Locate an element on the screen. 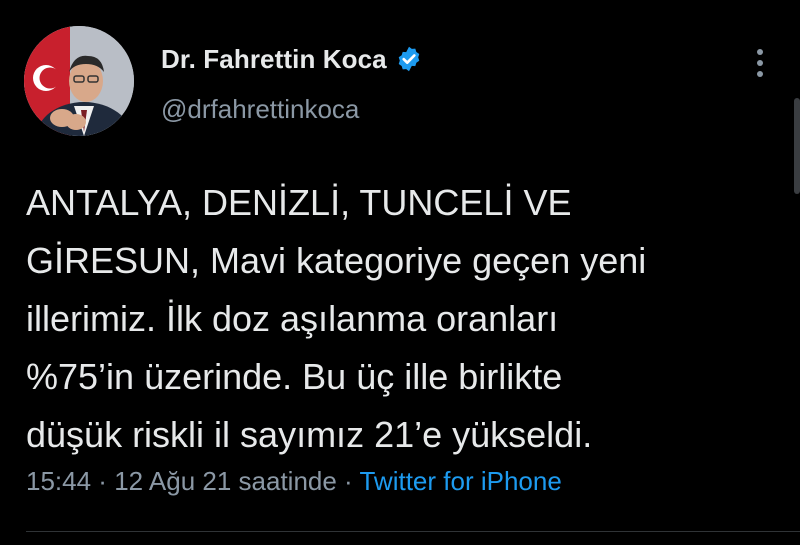  display-name: Dr. Fahrettin Koca is located at coordinates (274, 59).